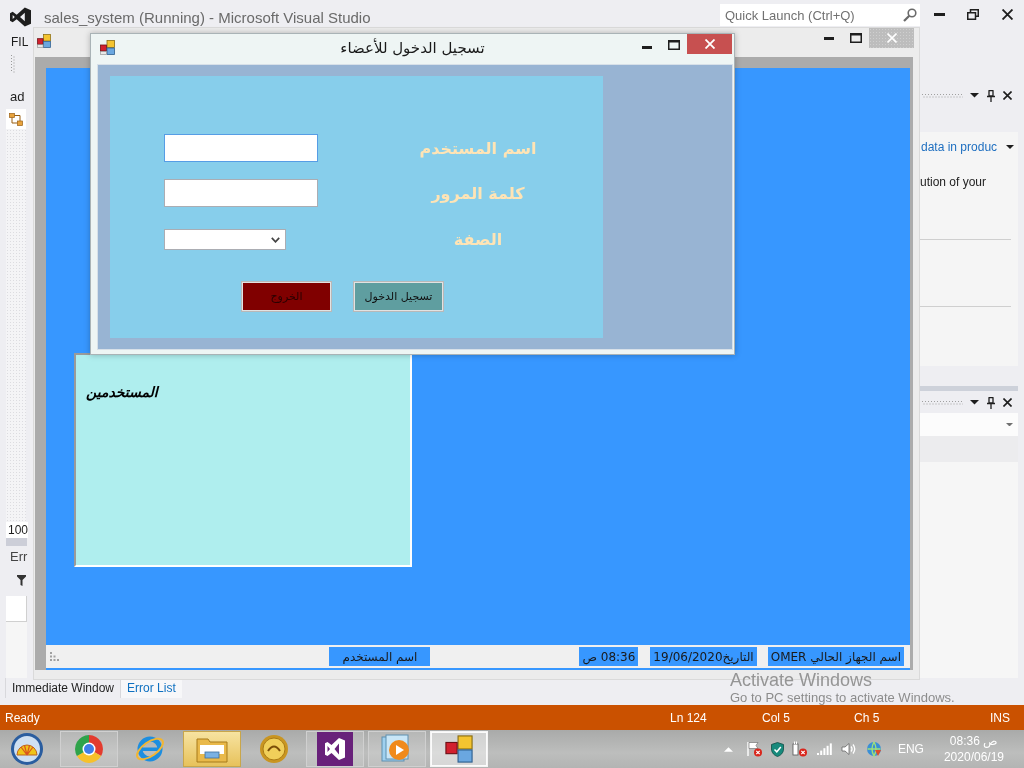 The height and width of the screenshot is (768, 1024). I want to click on resize-grip-icon, so click(54, 656).